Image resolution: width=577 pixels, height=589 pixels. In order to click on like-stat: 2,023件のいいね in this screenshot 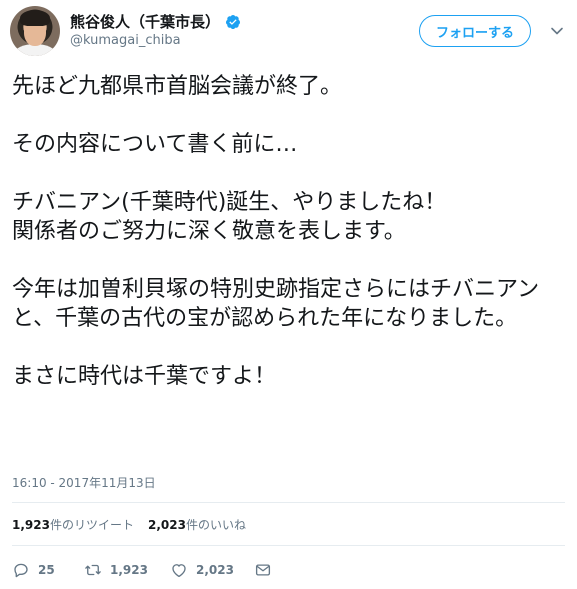, I will do `click(197, 524)`.